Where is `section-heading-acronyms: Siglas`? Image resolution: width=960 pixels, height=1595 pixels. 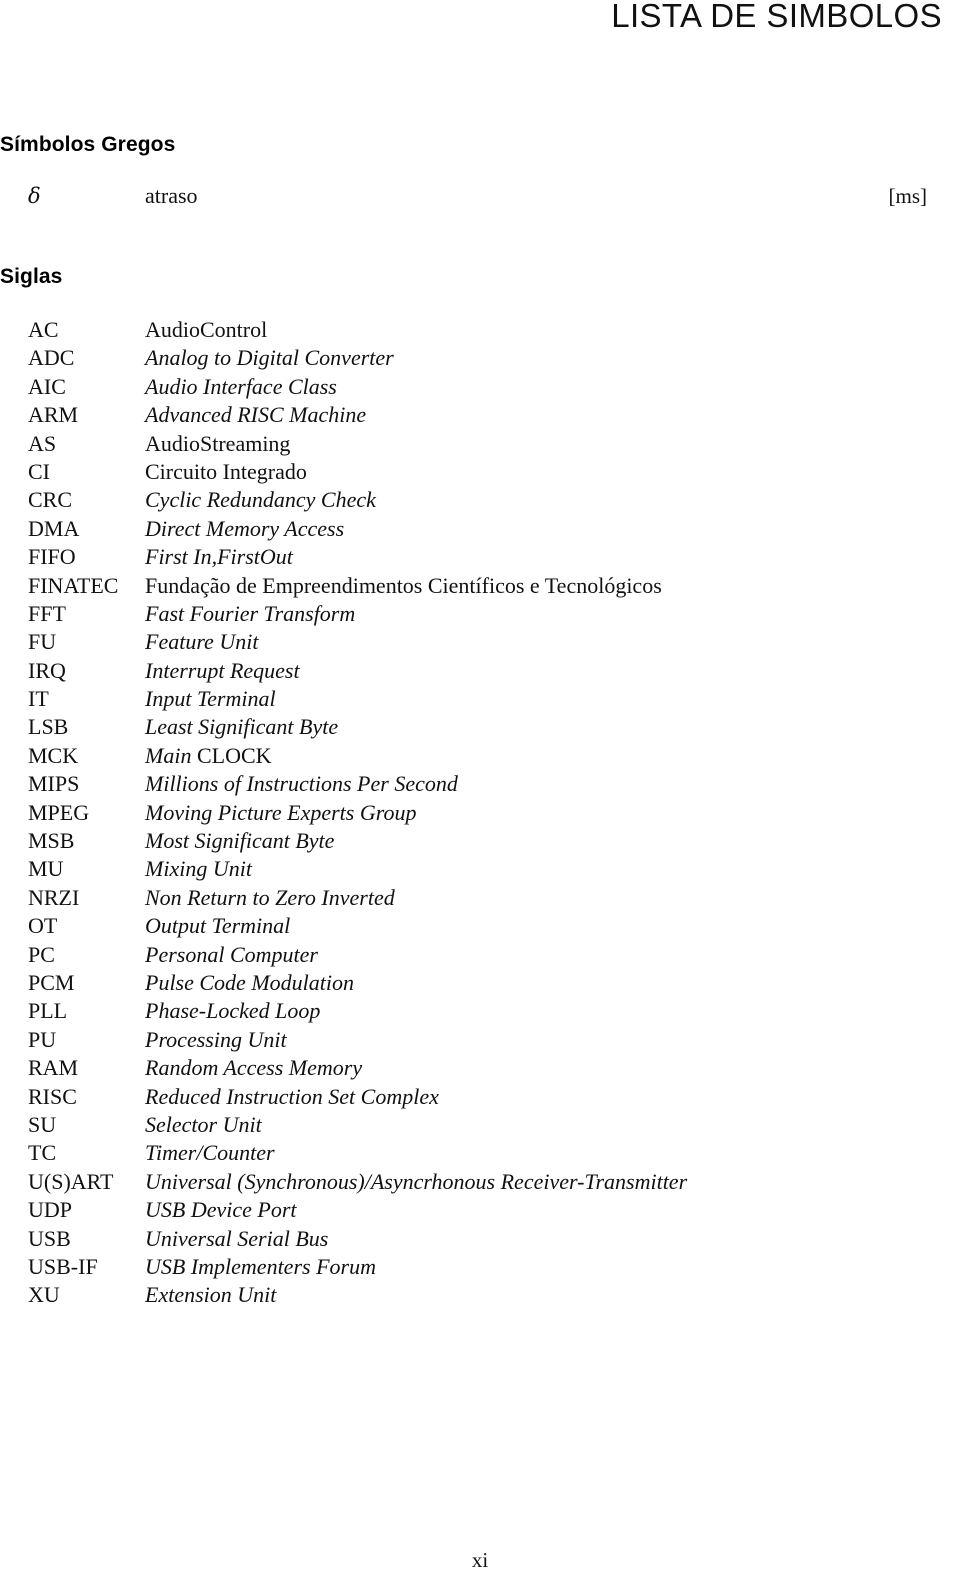 section-heading-acronyms: Siglas is located at coordinates (31, 276).